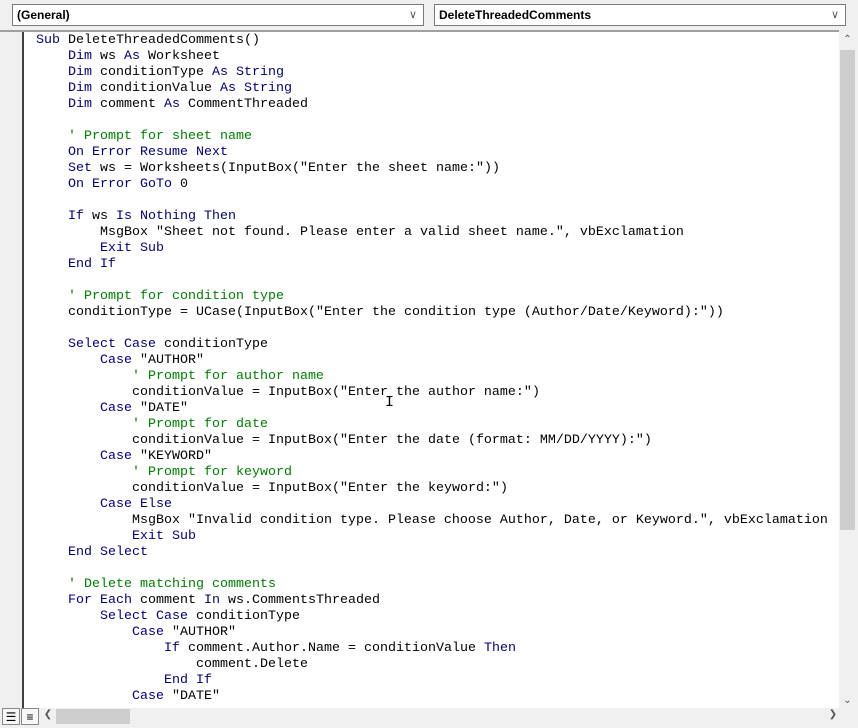  I want to click on code-line: Dim ws As Worksheet, so click(144, 56).